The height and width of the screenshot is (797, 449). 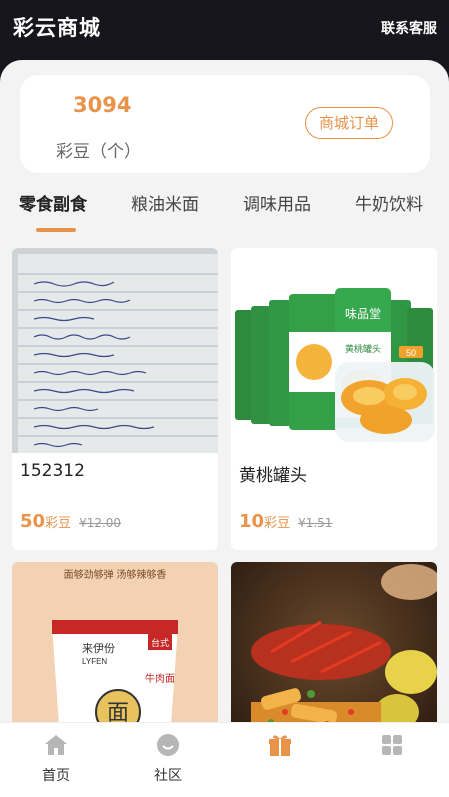 What do you see at coordinates (363, 314) in the screenshot?
I see `can-brand-text: 味品堂` at bounding box center [363, 314].